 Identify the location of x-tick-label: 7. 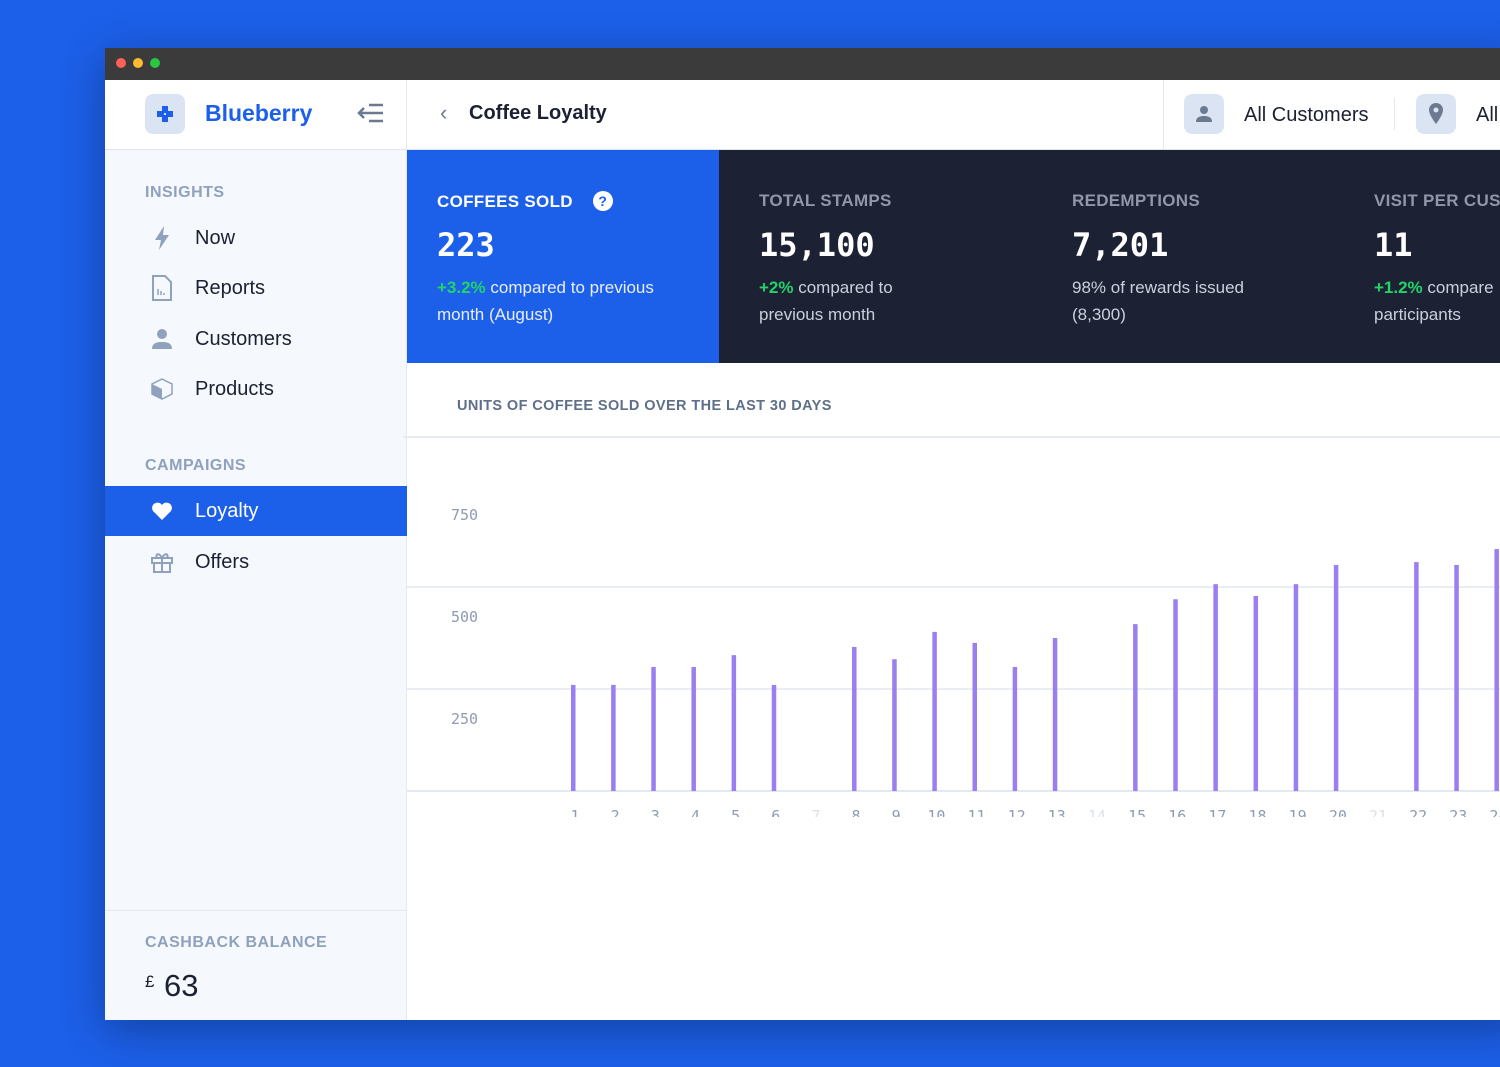
(815, 812).